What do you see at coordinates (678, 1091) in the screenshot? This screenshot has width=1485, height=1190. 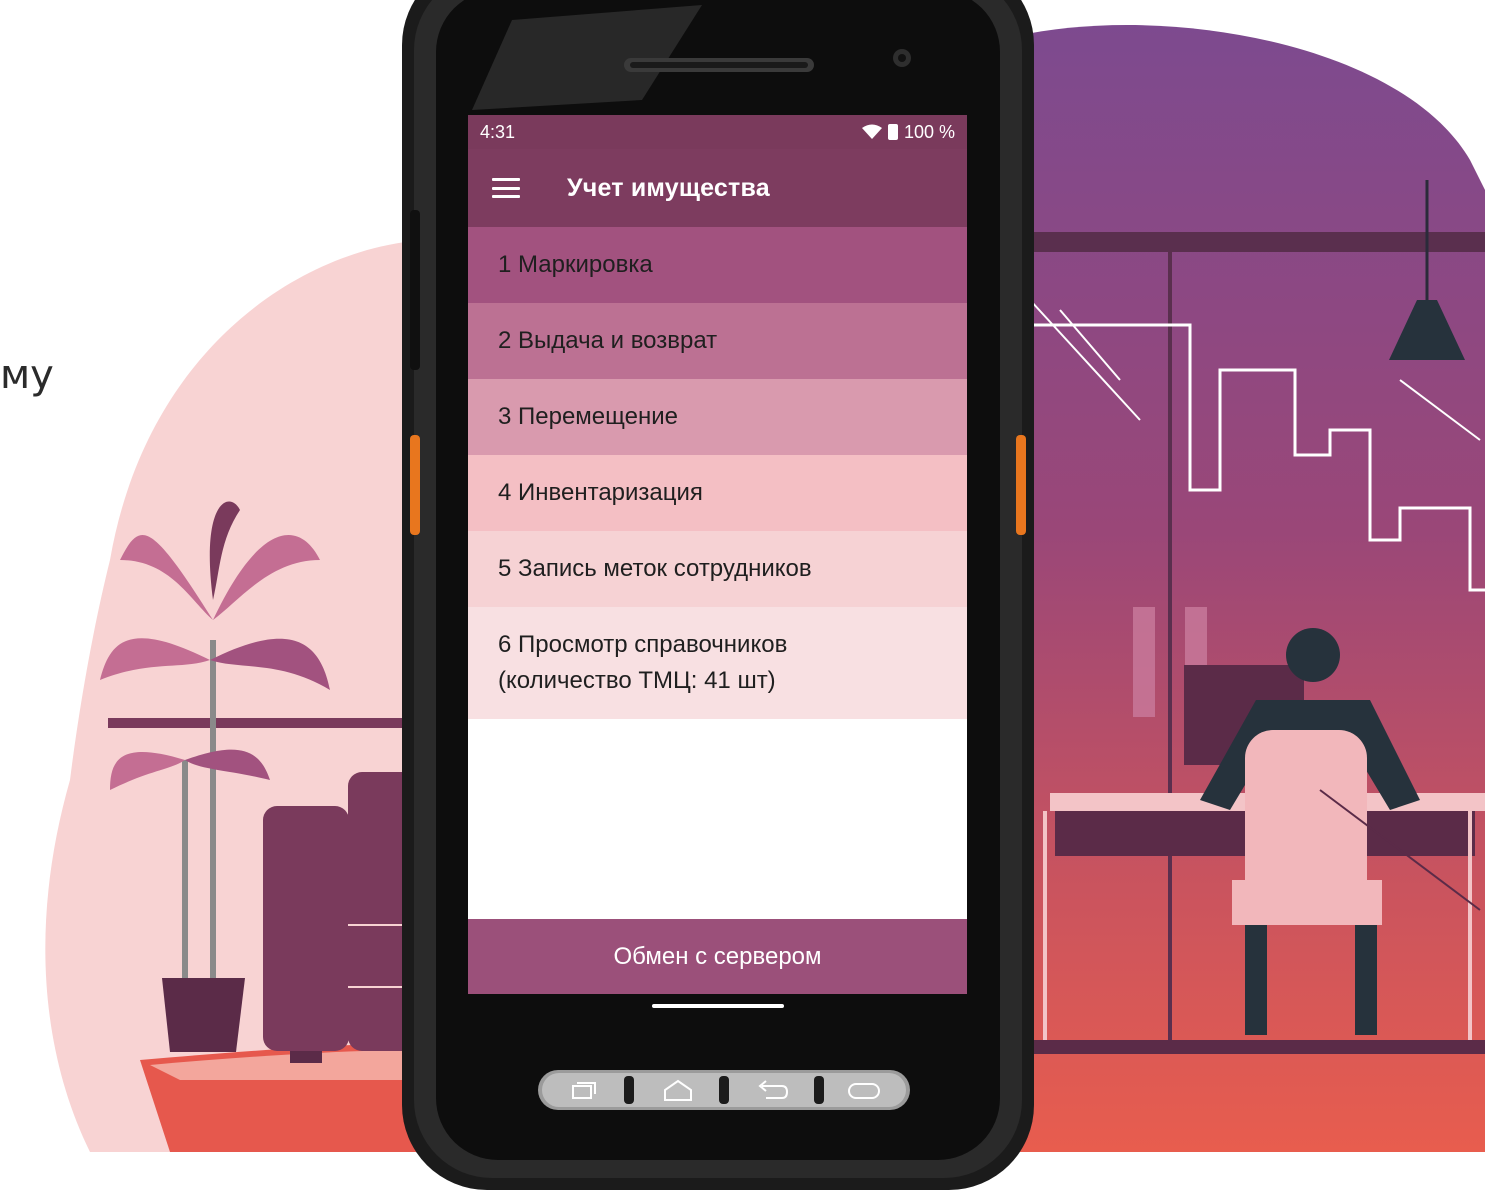 I see `home-icon` at bounding box center [678, 1091].